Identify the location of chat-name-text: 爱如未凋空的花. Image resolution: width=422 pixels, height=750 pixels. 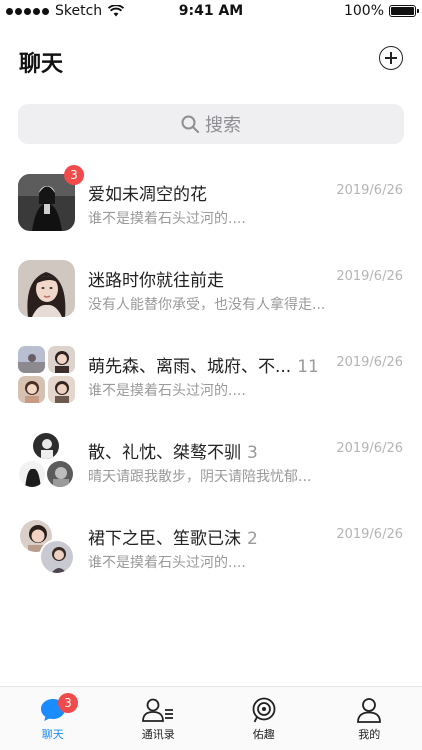
(147, 195).